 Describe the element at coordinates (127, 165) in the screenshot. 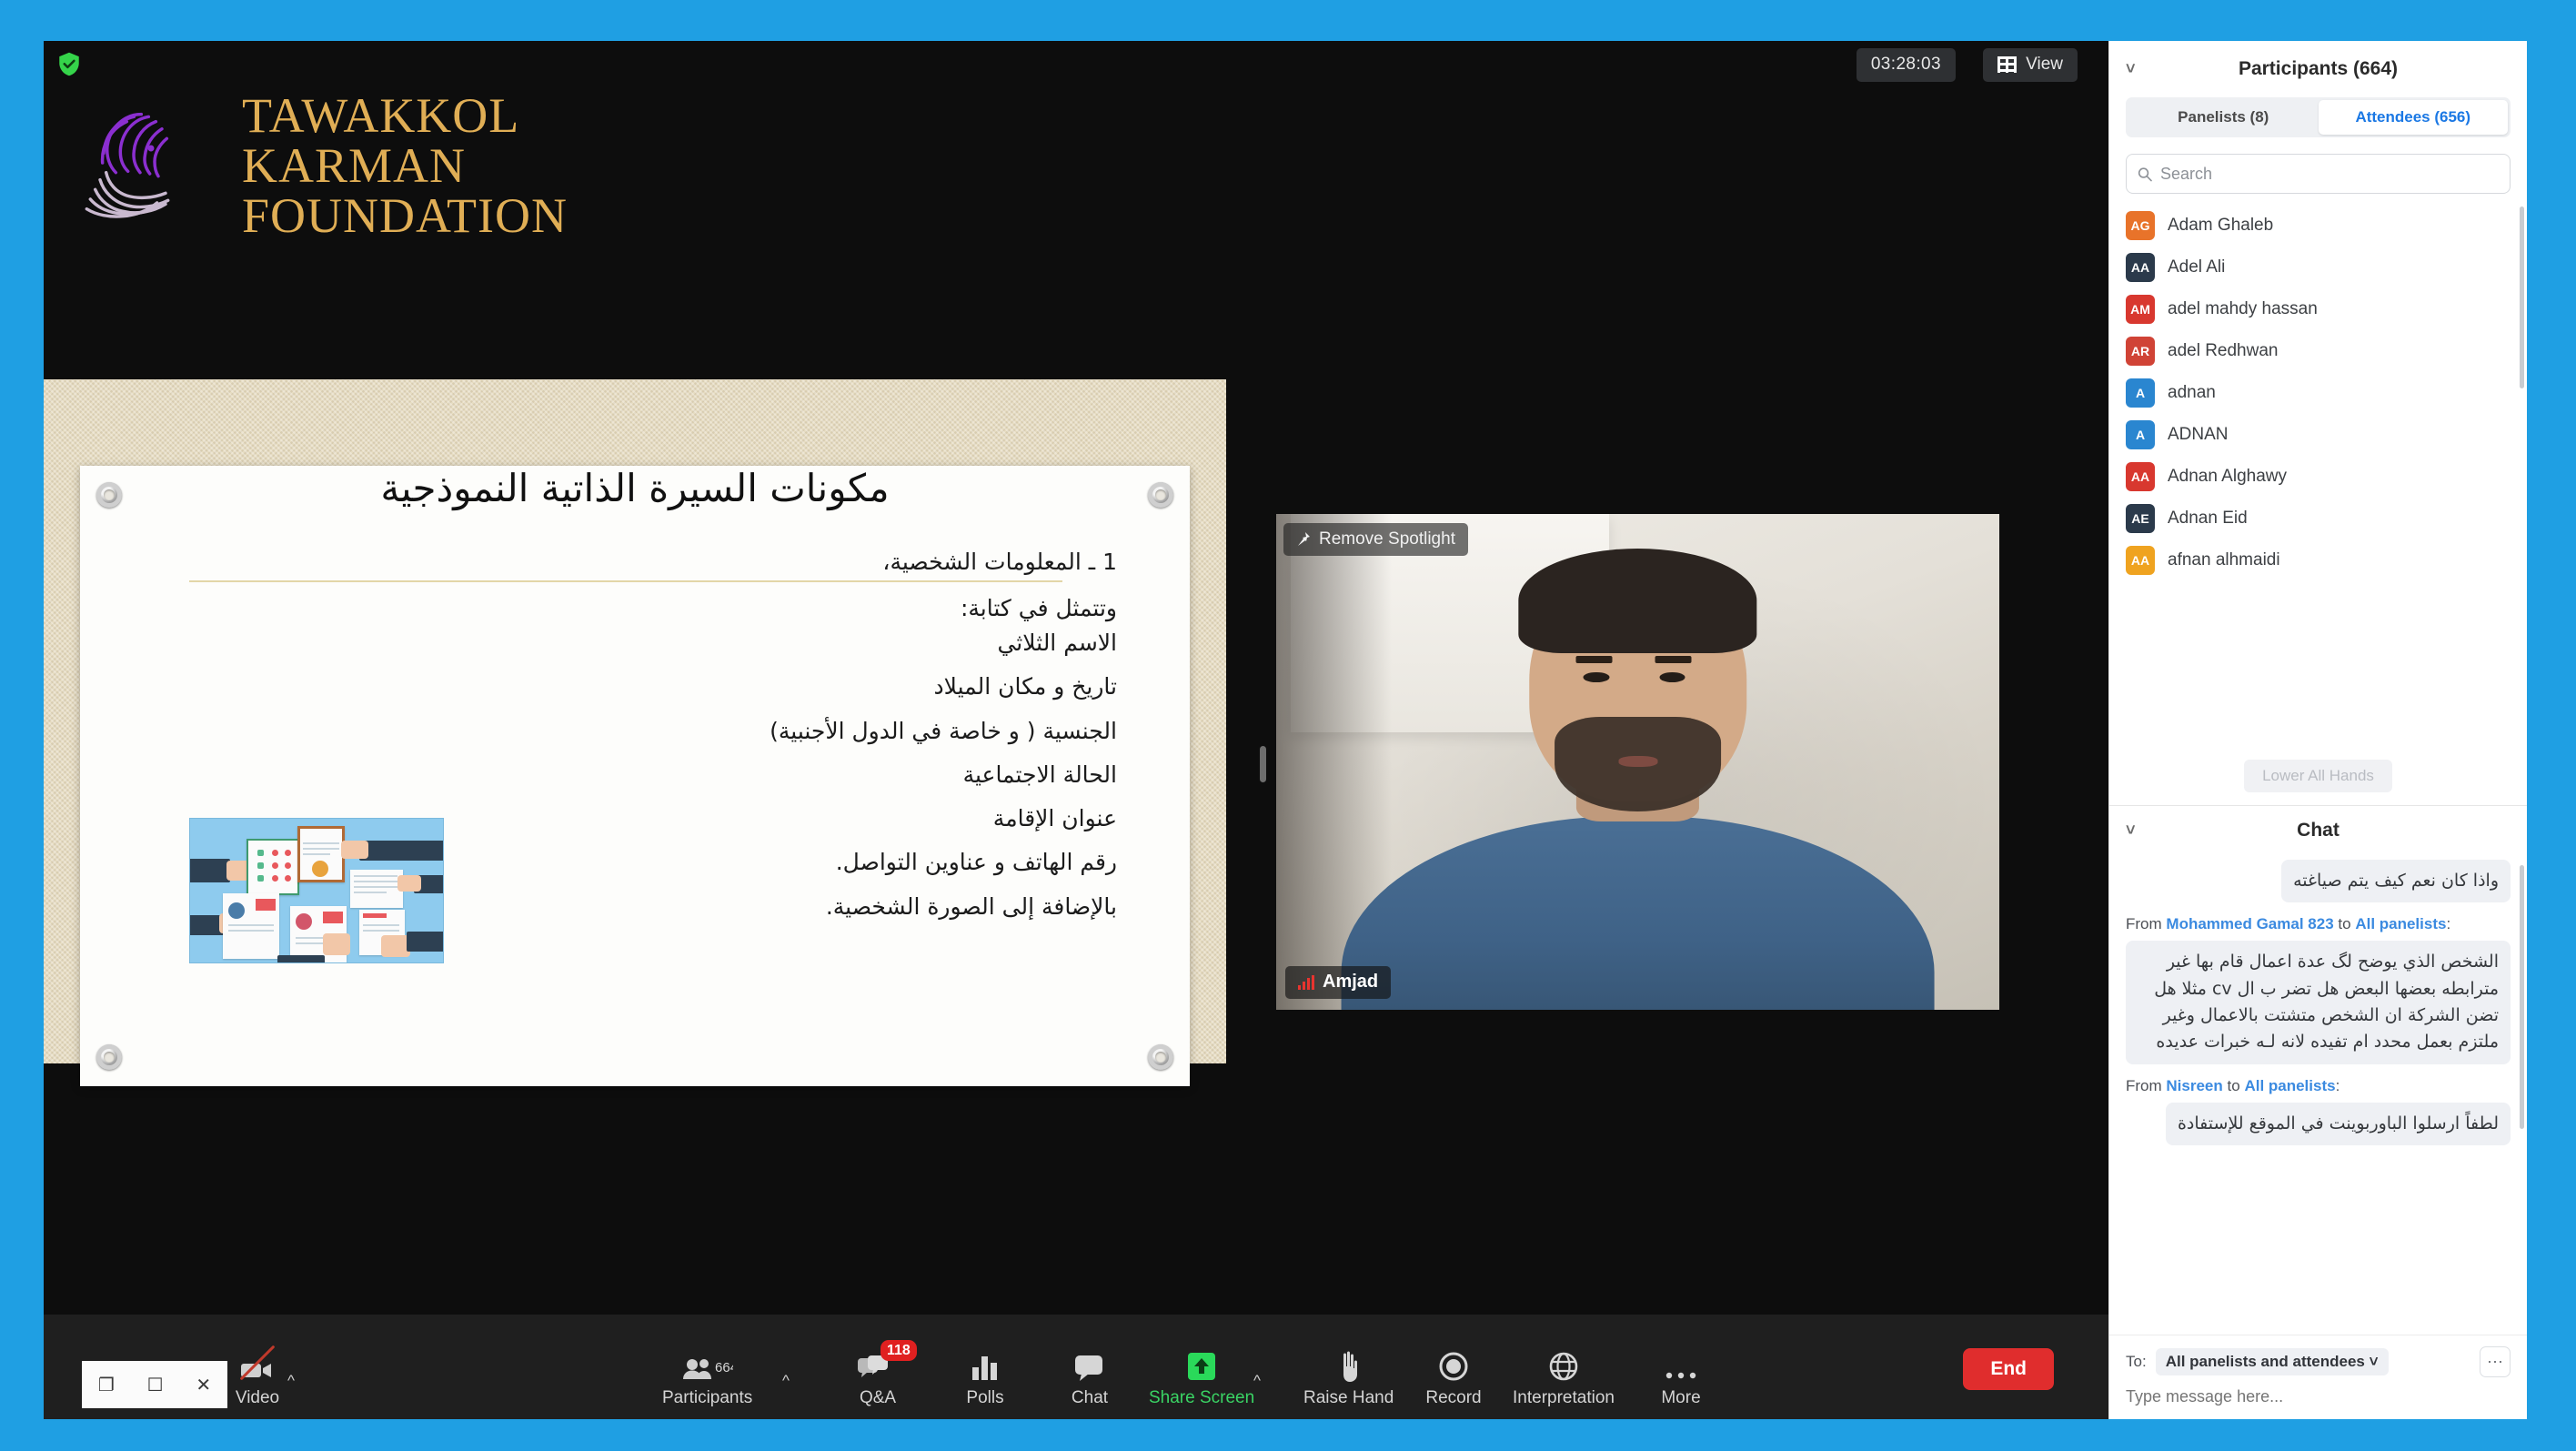

I see `lion-logo-icon` at that location.